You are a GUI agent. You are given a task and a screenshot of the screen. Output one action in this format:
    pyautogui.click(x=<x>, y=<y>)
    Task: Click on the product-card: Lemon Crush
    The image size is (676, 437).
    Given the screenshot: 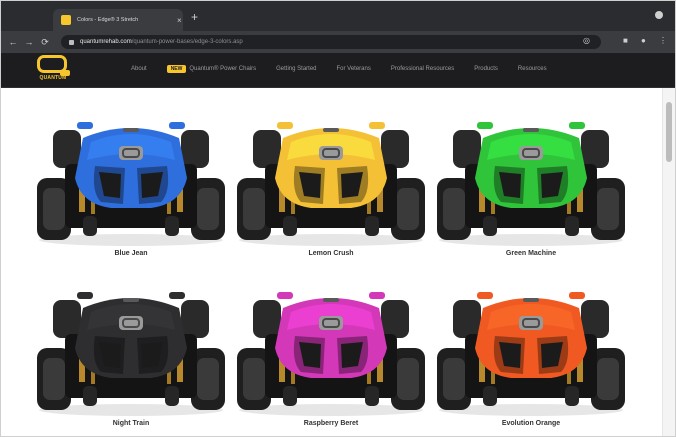 What is the action you would take?
    pyautogui.click(x=331, y=188)
    